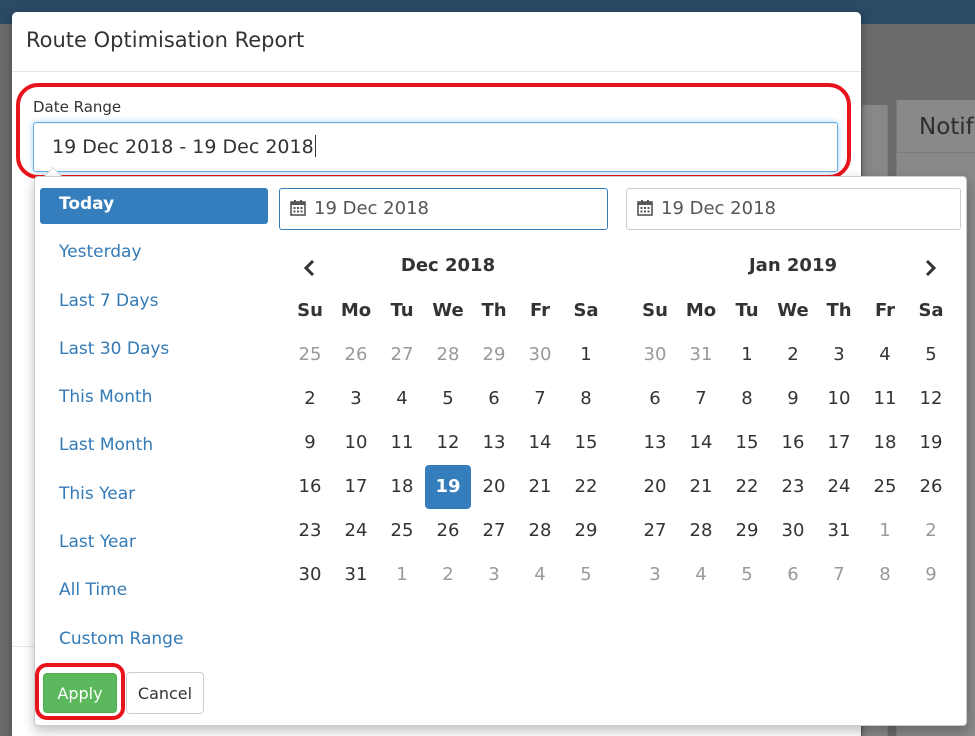 Image resolution: width=975 pixels, height=736 pixels. What do you see at coordinates (154, 544) in the screenshot?
I see `range-option: Last Year` at bounding box center [154, 544].